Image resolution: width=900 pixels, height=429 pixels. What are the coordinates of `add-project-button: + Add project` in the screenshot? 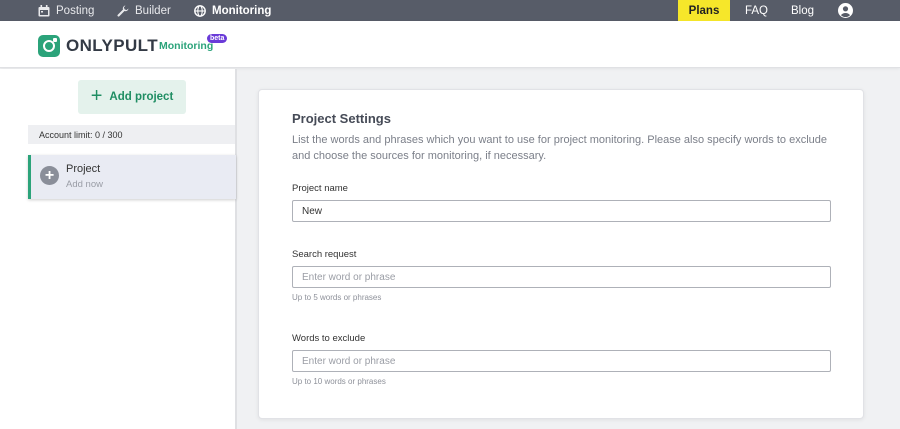 It's located at (132, 97).